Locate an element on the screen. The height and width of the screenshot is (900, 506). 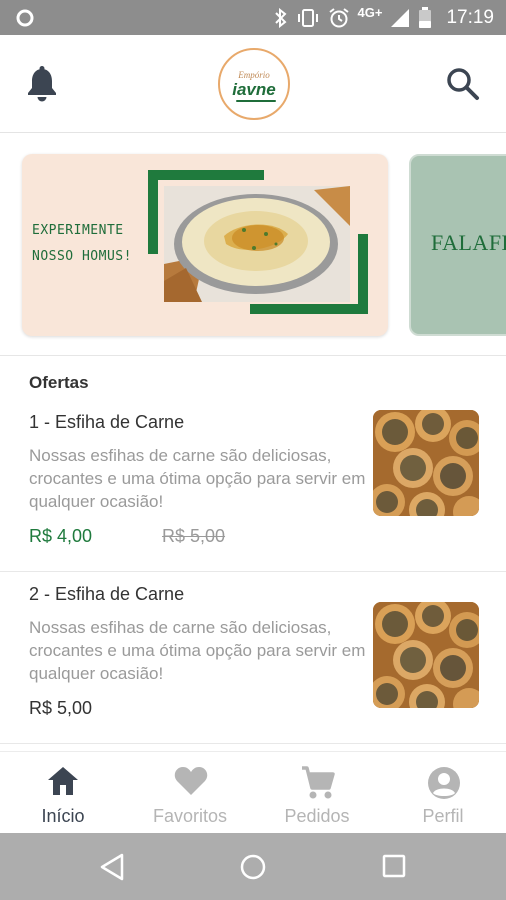
nav-item-perfil: Perfil is located at coordinates (443, 793).